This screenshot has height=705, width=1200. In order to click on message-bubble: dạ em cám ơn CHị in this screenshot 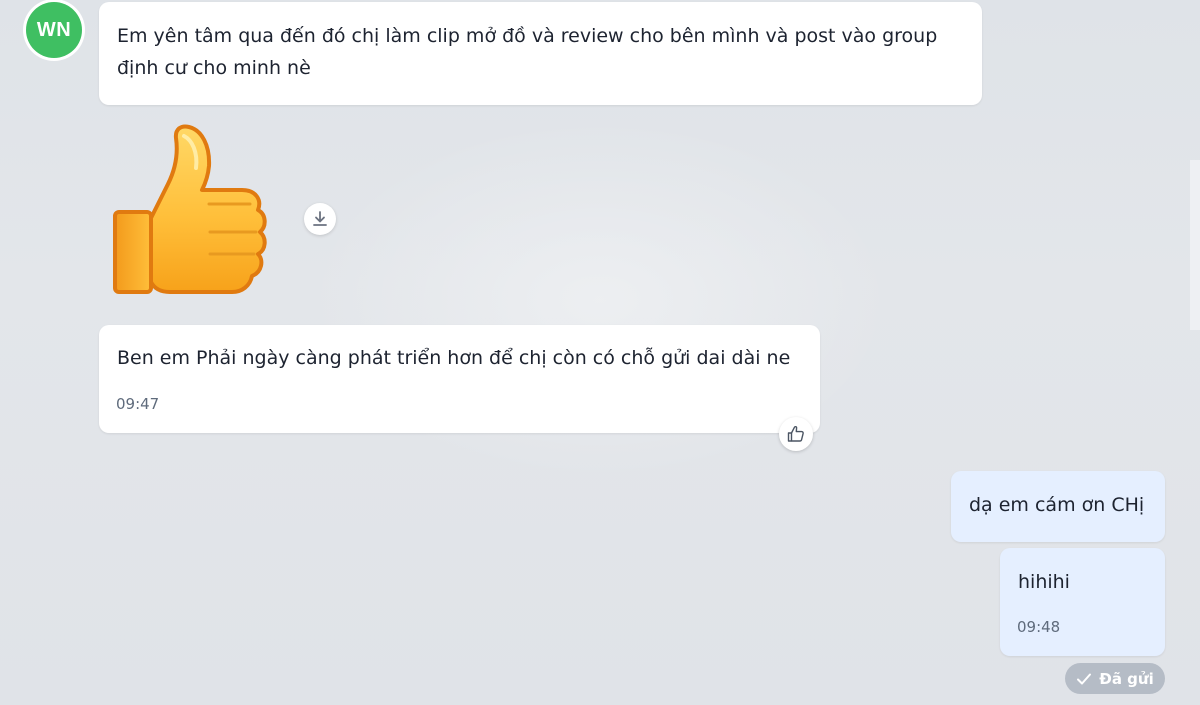, I will do `click(1058, 506)`.